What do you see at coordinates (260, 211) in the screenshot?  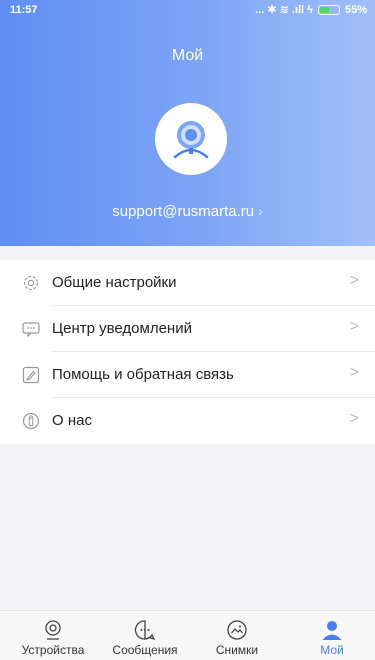 I see `chevron-right-icon: ›` at bounding box center [260, 211].